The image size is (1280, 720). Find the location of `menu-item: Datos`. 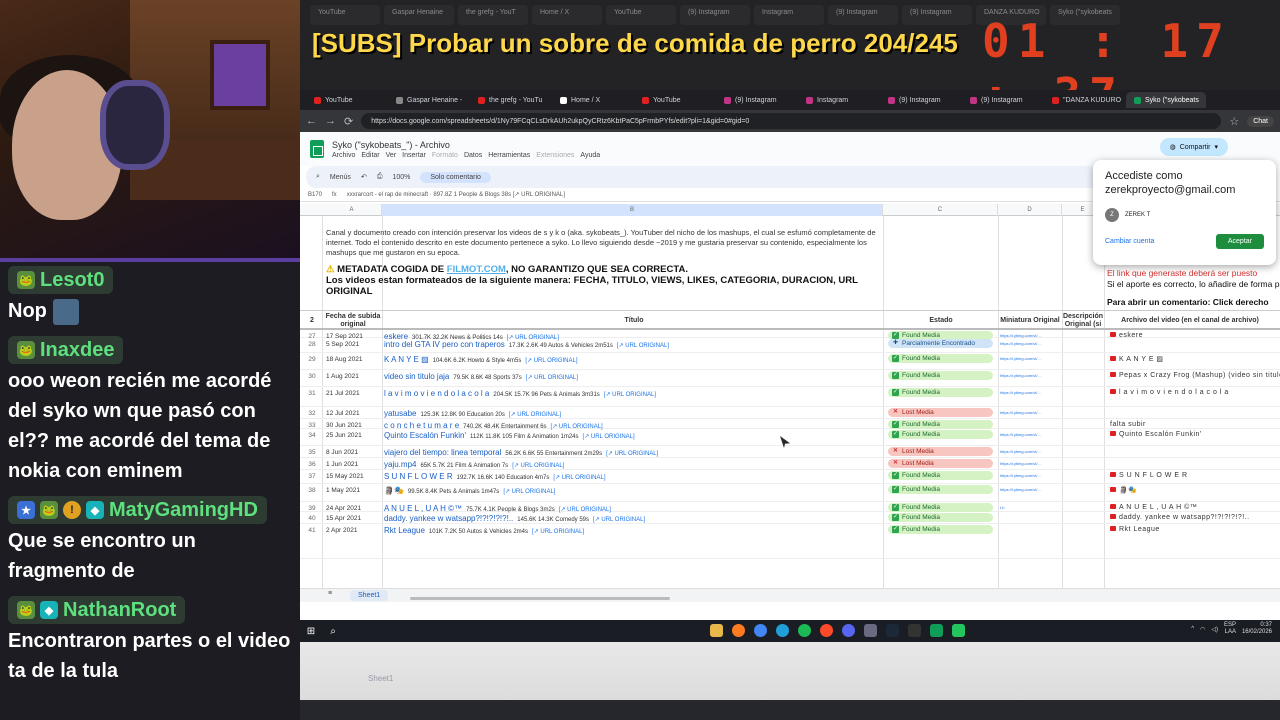

menu-item: Datos is located at coordinates (473, 155).